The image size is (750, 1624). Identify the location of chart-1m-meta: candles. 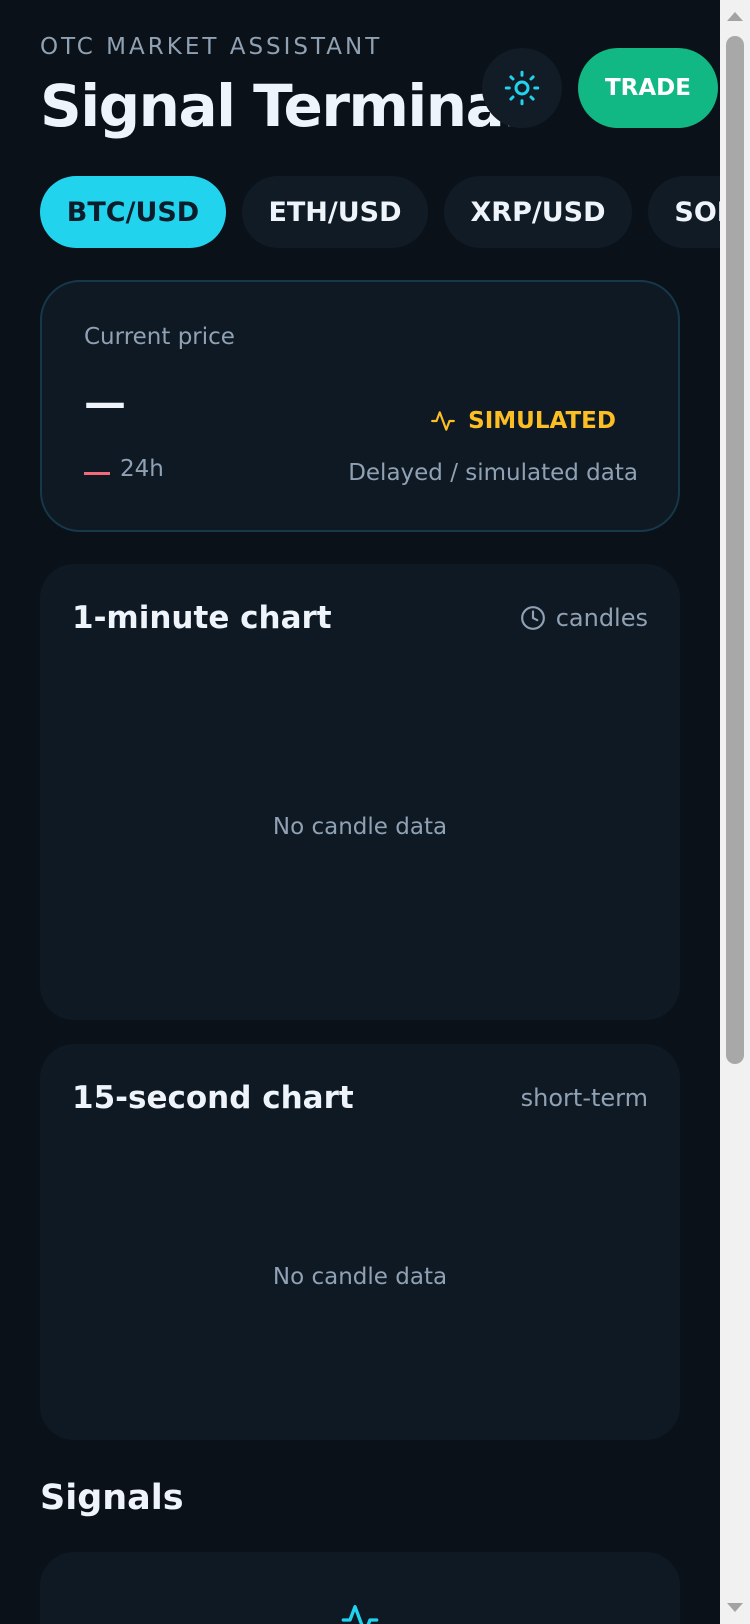
(584, 618).